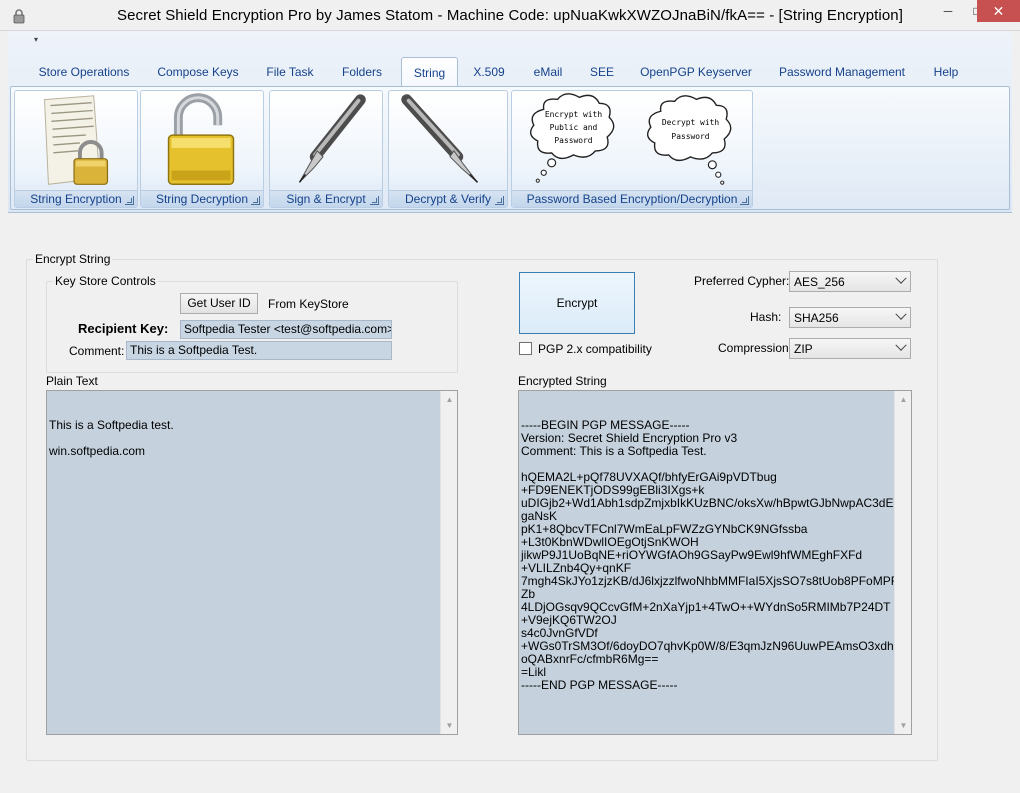 This screenshot has height=793, width=1020. What do you see at coordinates (4, 412) in the screenshot?
I see `window-frame-left` at bounding box center [4, 412].